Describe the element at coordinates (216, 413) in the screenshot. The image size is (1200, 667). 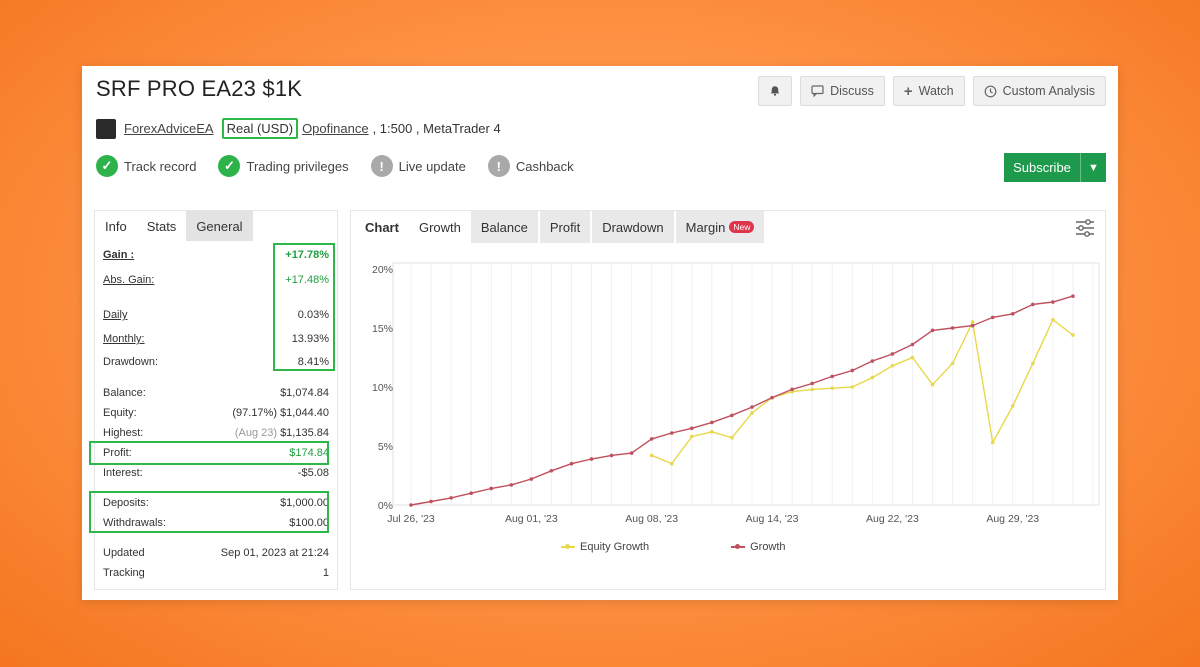
I see `stat-equity: Equity: (97.17%) $1,044.40` at that location.